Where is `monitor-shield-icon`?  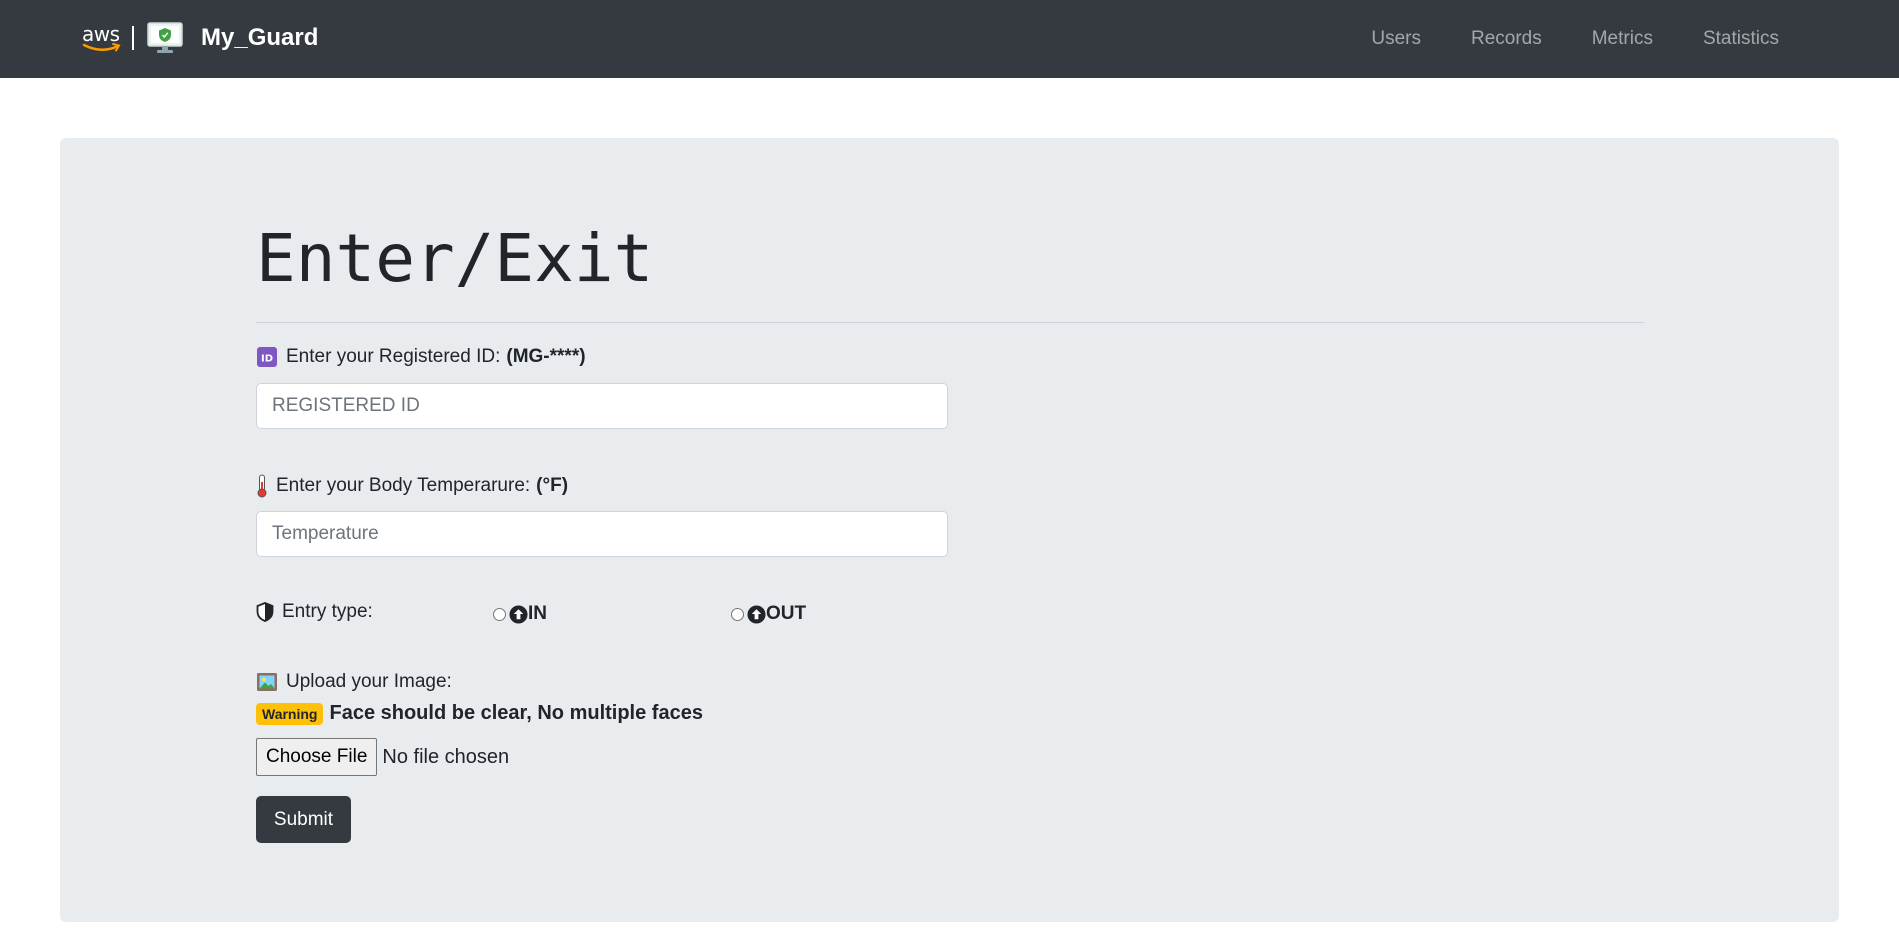 monitor-shield-icon is located at coordinates (165, 37).